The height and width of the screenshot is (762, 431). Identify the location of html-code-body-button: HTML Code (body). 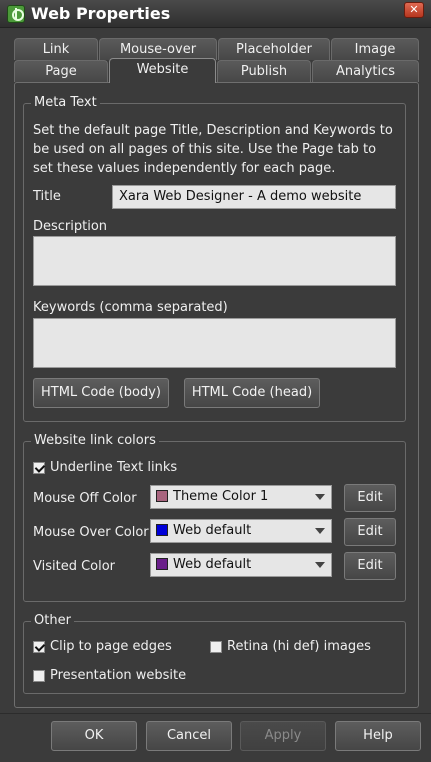
(101, 393).